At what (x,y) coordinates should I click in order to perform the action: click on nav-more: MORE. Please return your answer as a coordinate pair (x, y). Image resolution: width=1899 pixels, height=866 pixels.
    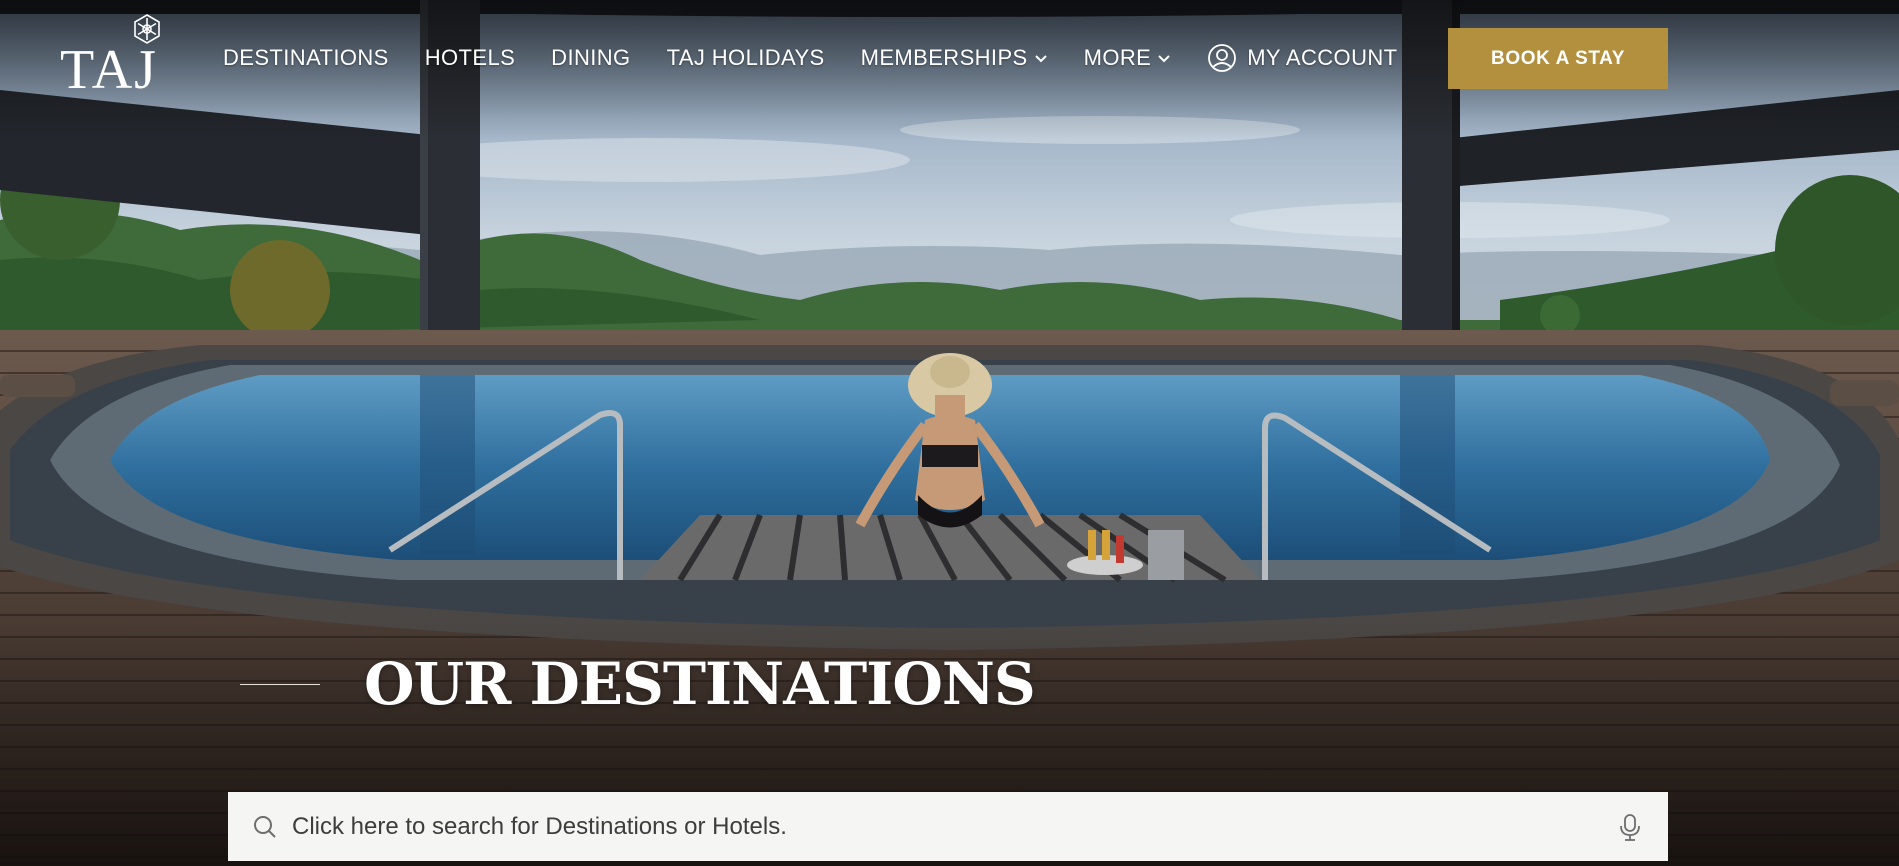
    Looking at the image, I should click on (1128, 58).